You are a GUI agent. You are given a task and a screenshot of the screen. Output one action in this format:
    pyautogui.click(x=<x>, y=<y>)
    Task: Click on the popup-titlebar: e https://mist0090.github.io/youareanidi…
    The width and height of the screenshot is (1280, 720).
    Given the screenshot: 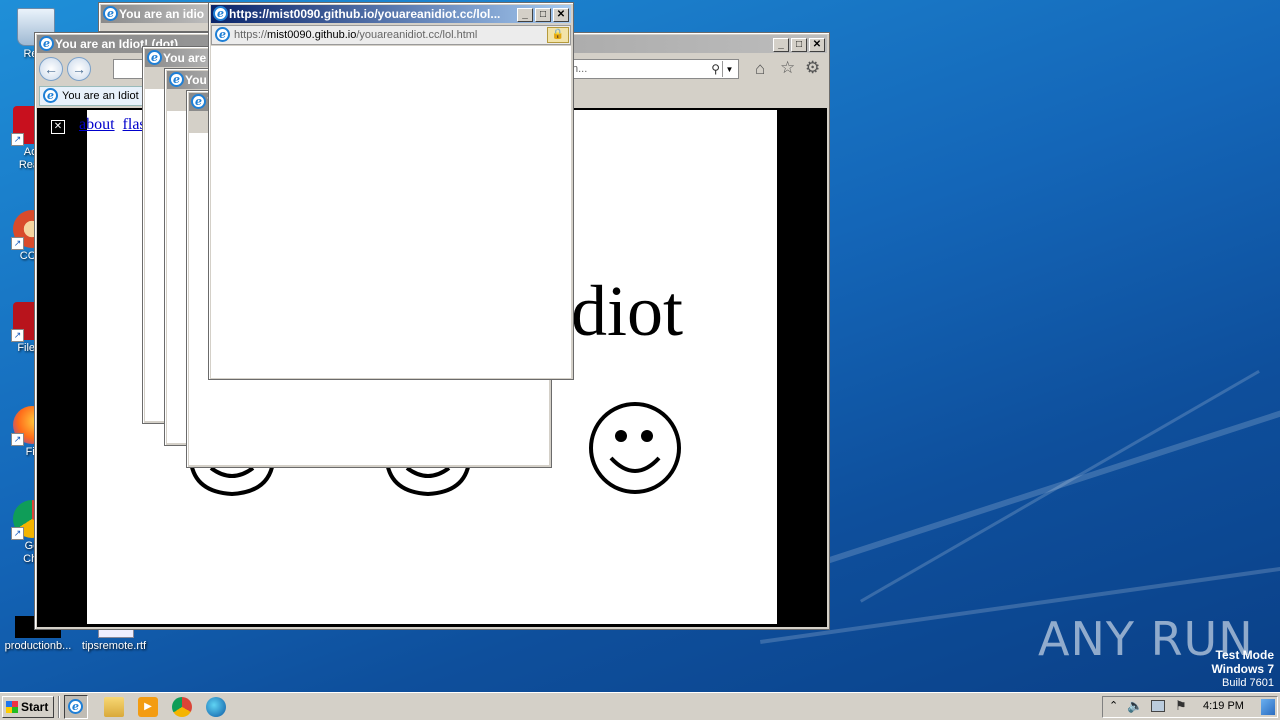 What is the action you would take?
    pyautogui.click(x=391, y=14)
    